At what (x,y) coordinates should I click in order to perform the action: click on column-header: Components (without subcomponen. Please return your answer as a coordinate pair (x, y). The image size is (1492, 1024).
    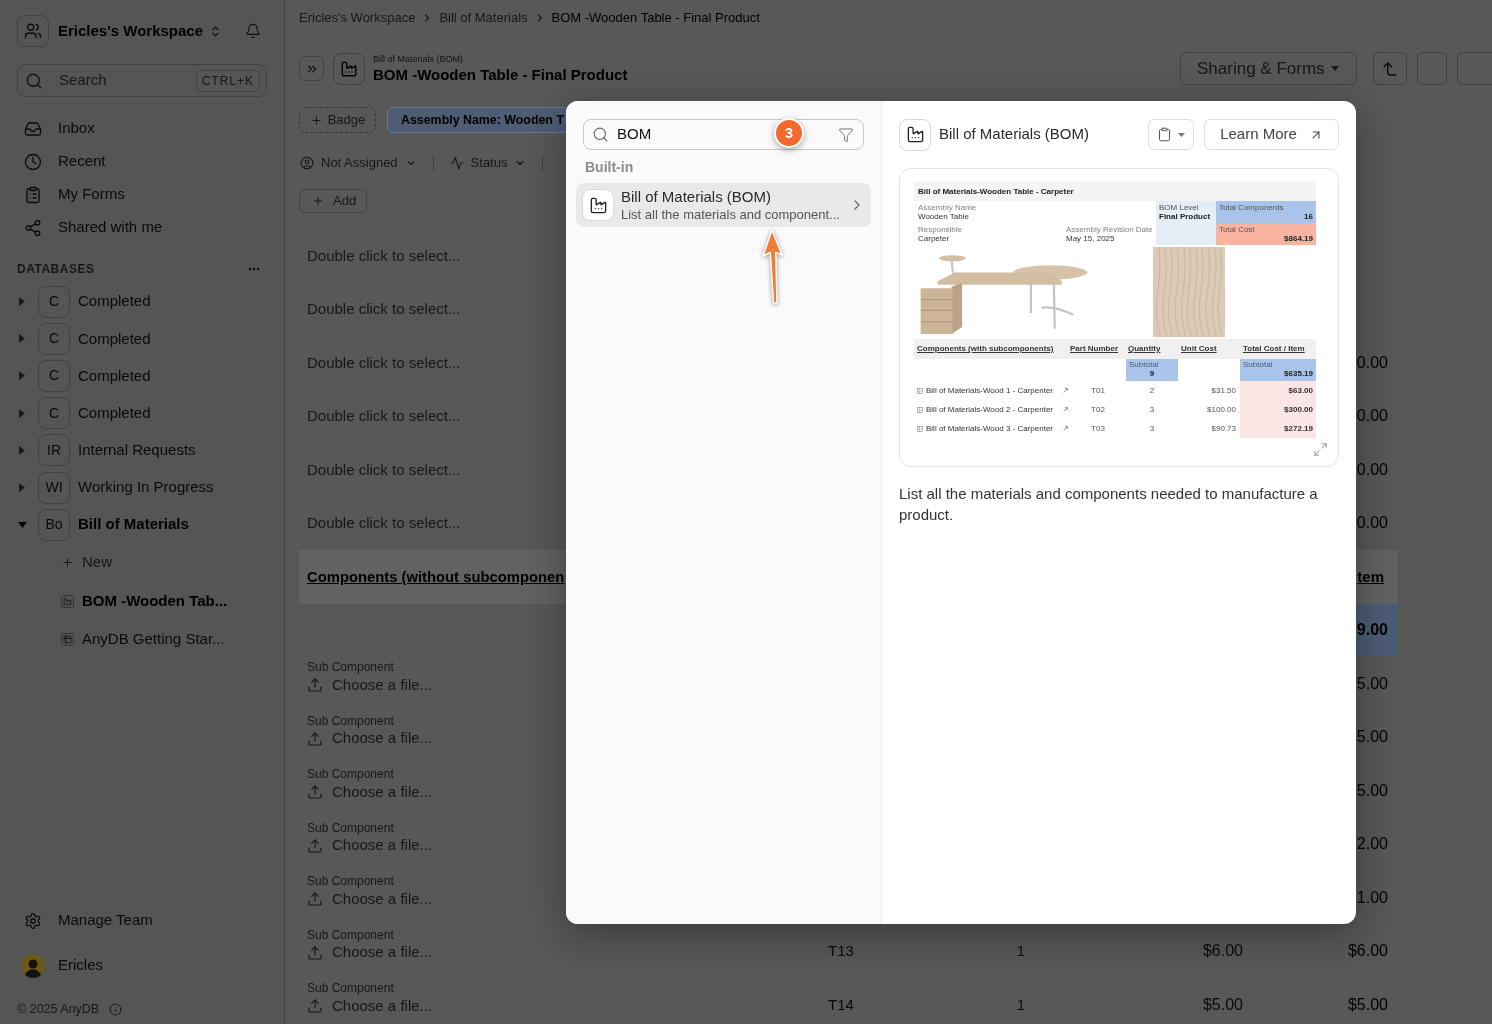
    Looking at the image, I should click on (436, 577).